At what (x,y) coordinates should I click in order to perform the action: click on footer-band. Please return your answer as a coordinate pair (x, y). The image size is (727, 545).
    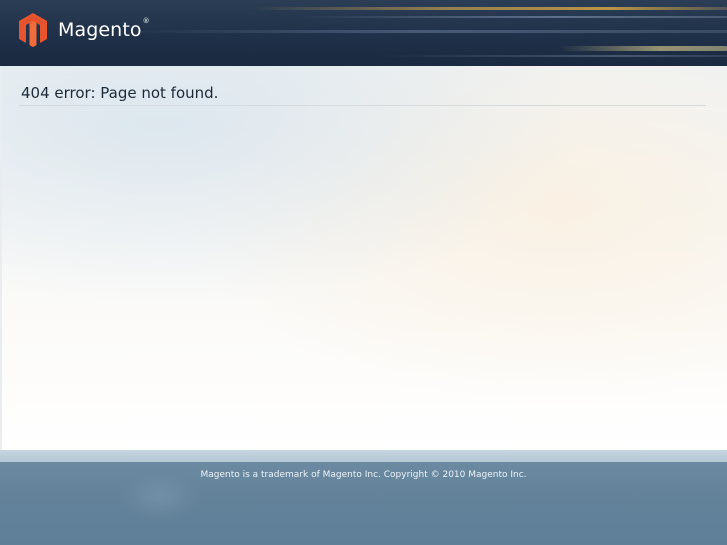
    Looking at the image, I should click on (363, 456).